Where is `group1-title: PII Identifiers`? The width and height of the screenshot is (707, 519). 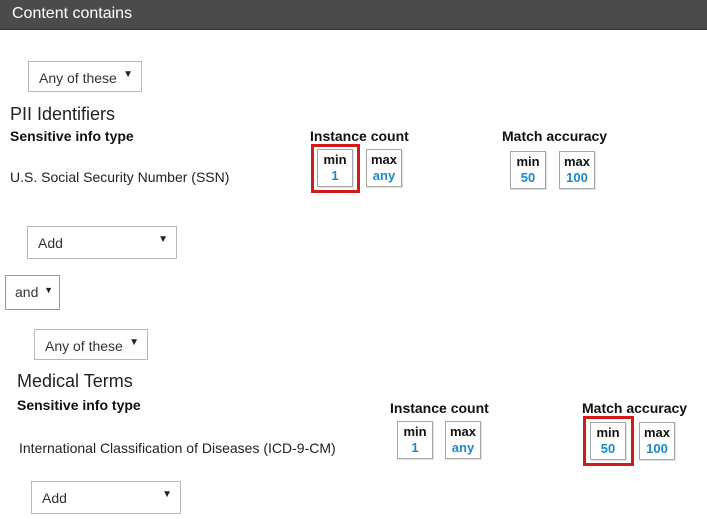
group1-title: PII Identifiers is located at coordinates (63, 114).